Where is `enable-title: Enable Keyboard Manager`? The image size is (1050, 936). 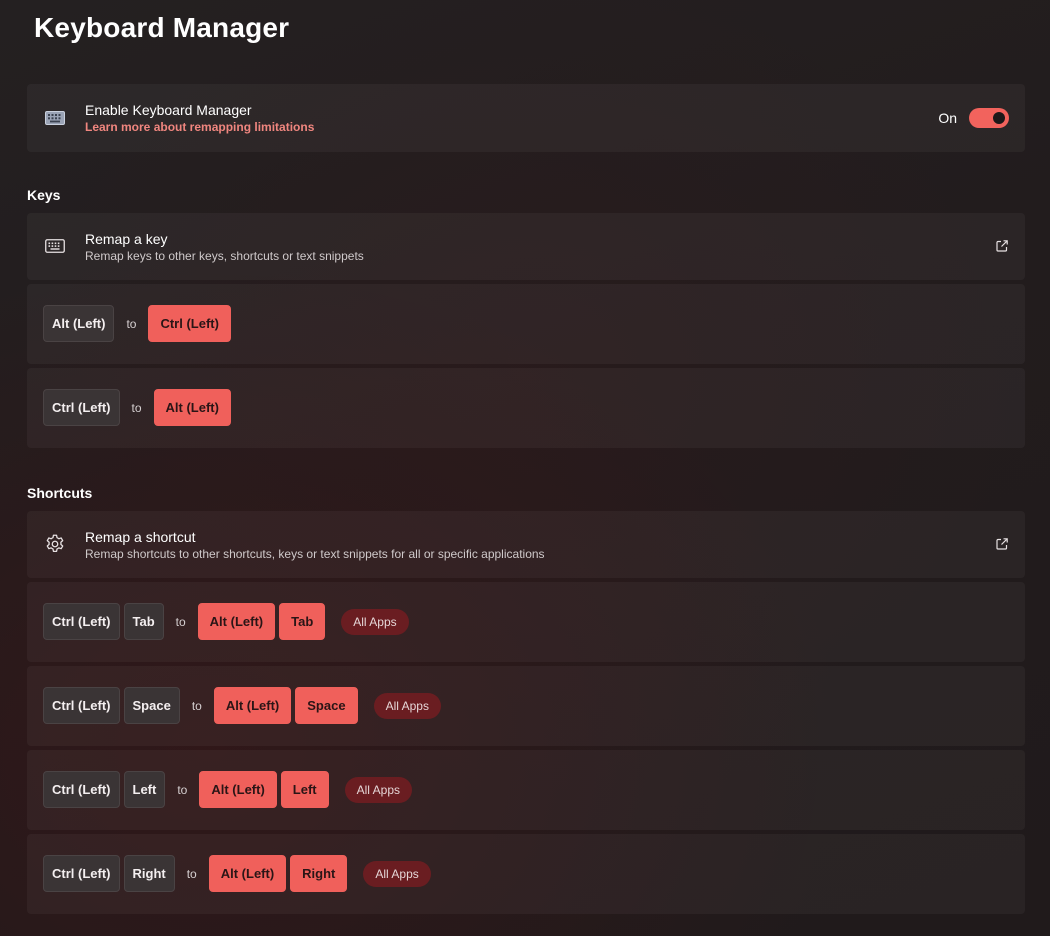 enable-title: Enable Keyboard Manager is located at coordinates (168, 110).